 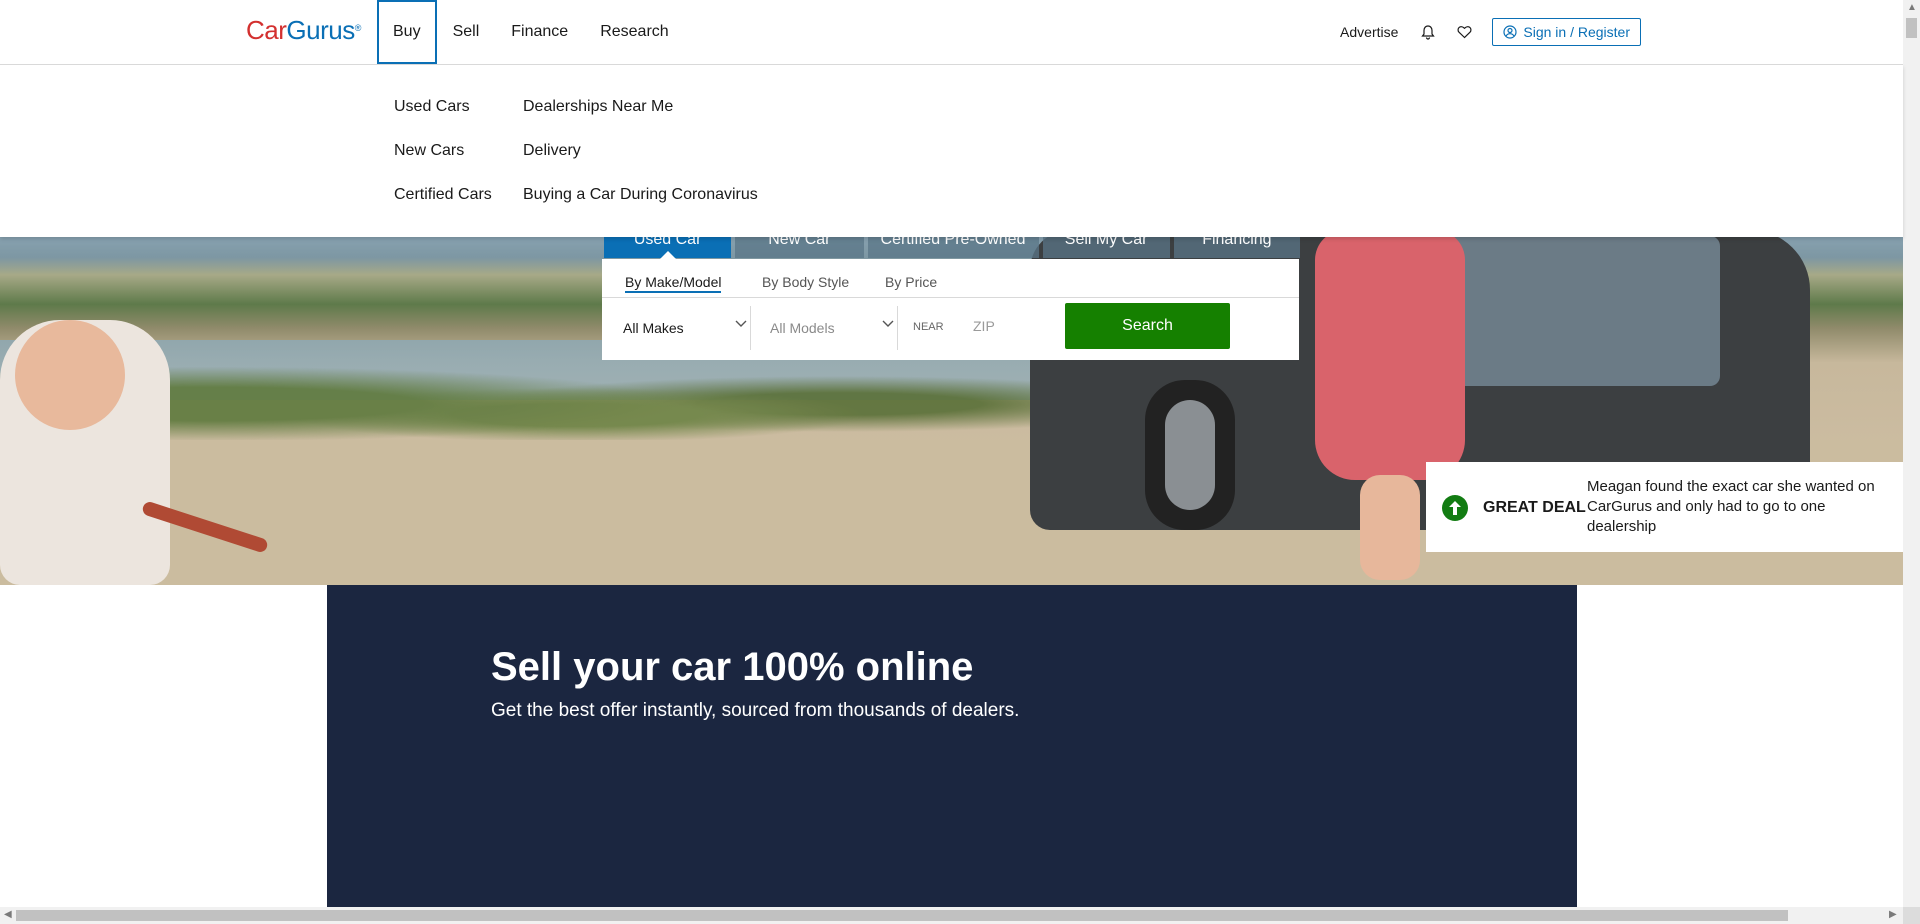 What do you see at coordinates (668, 255) in the screenshot?
I see `active-tab-pointer` at bounding box center [668, 255].